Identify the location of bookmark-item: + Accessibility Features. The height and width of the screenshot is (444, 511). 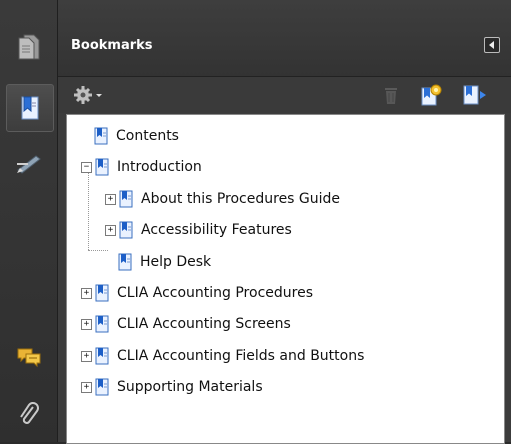
(198, 230).